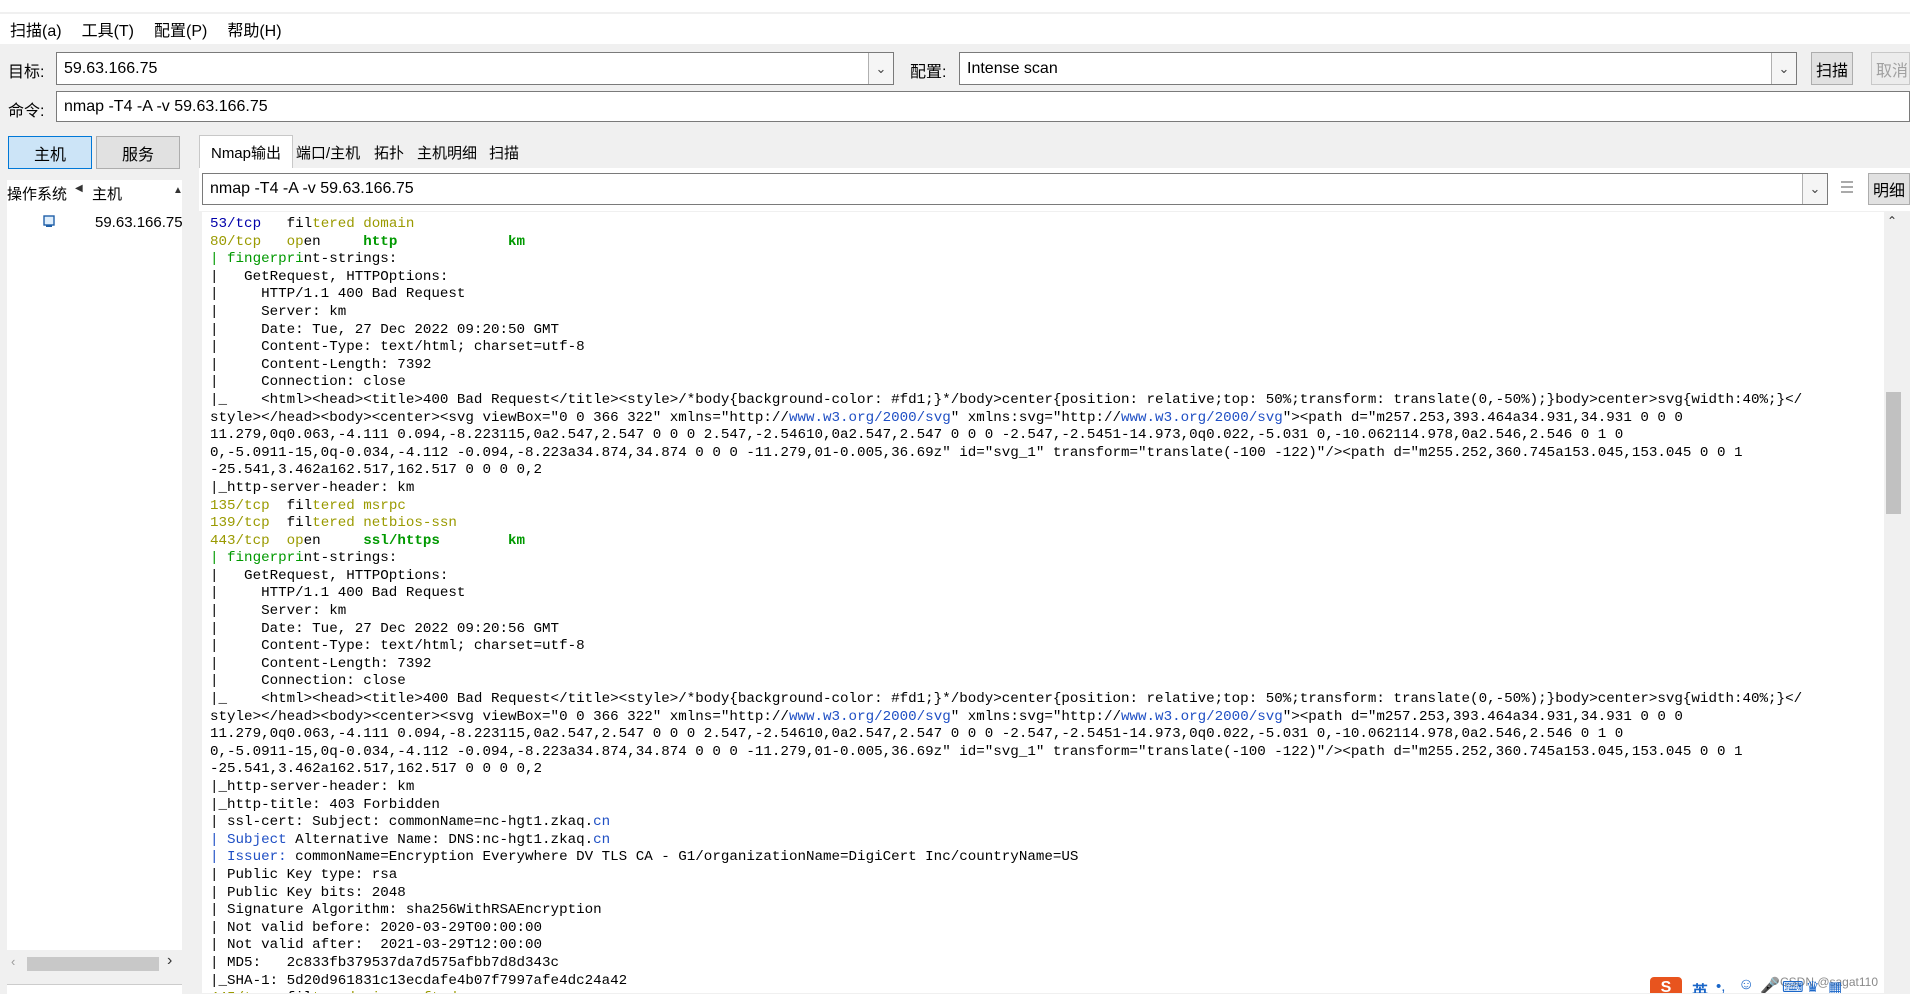 This screenshot has width=1910, height=994. What do you see at coordinates (389, 152) in the screenshot?
I see `tab-topology: 拓扑` at bounding box center [389, 152].